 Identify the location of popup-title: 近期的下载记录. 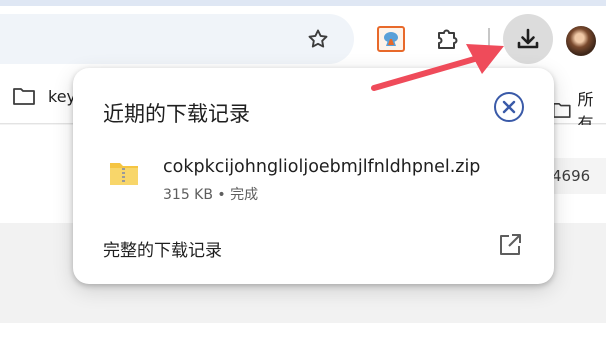
(176, 114).